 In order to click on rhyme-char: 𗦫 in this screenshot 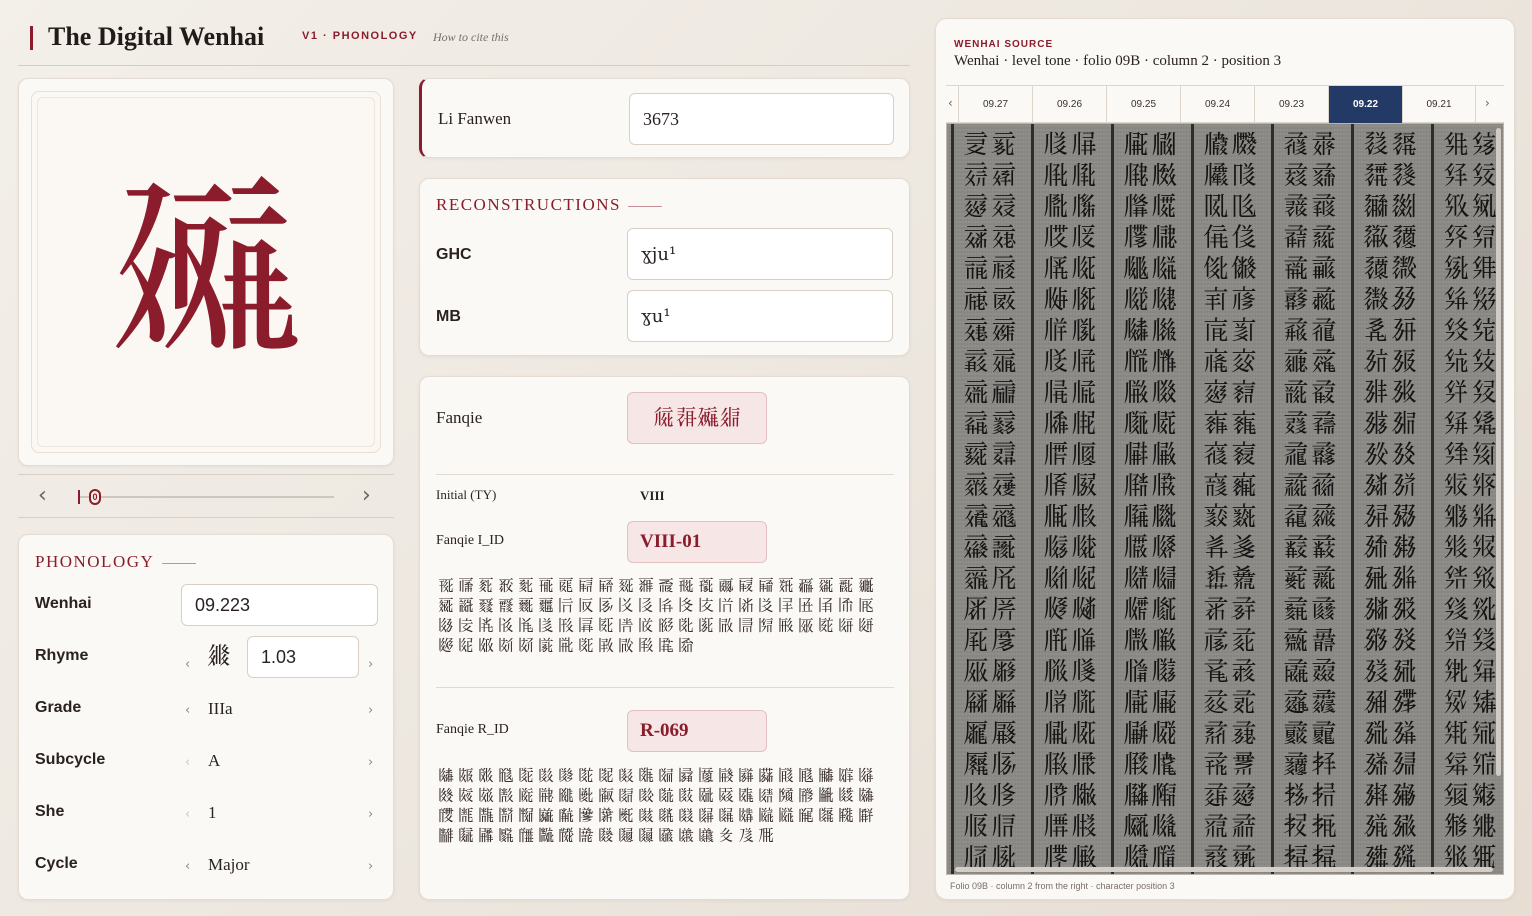, I will do `click(219, 656)`.